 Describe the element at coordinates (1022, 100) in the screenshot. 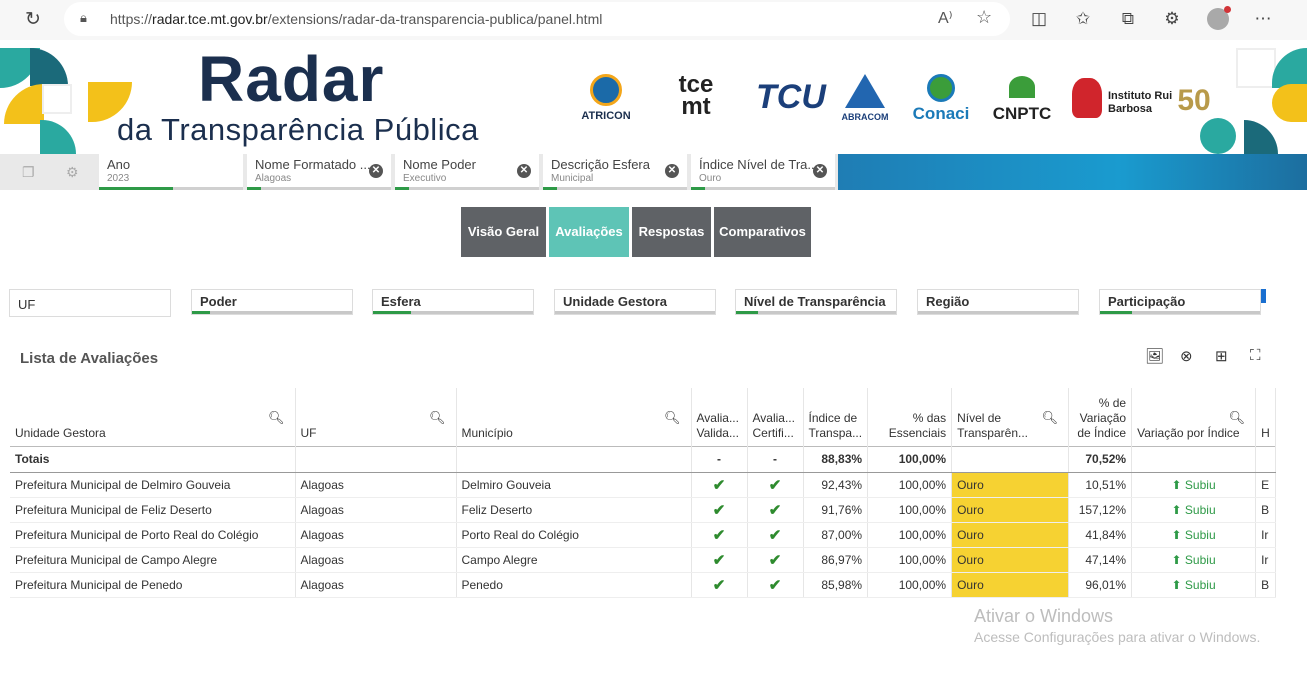

I see `cnptc-logo: CNPTC` at that location.